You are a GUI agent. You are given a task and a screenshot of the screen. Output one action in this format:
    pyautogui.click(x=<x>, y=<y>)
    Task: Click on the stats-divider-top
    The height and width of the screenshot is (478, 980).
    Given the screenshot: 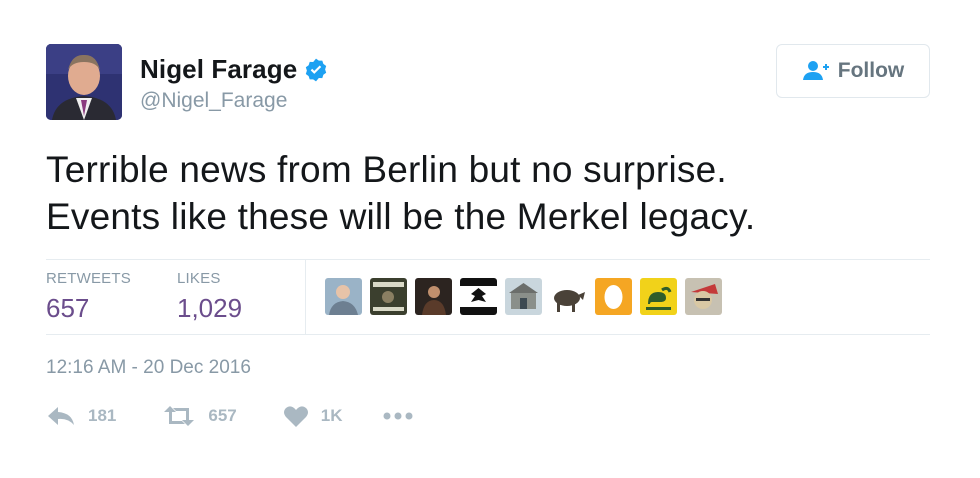 What is the action you would take?
    pyautogui.click(x=488, y=259)
    